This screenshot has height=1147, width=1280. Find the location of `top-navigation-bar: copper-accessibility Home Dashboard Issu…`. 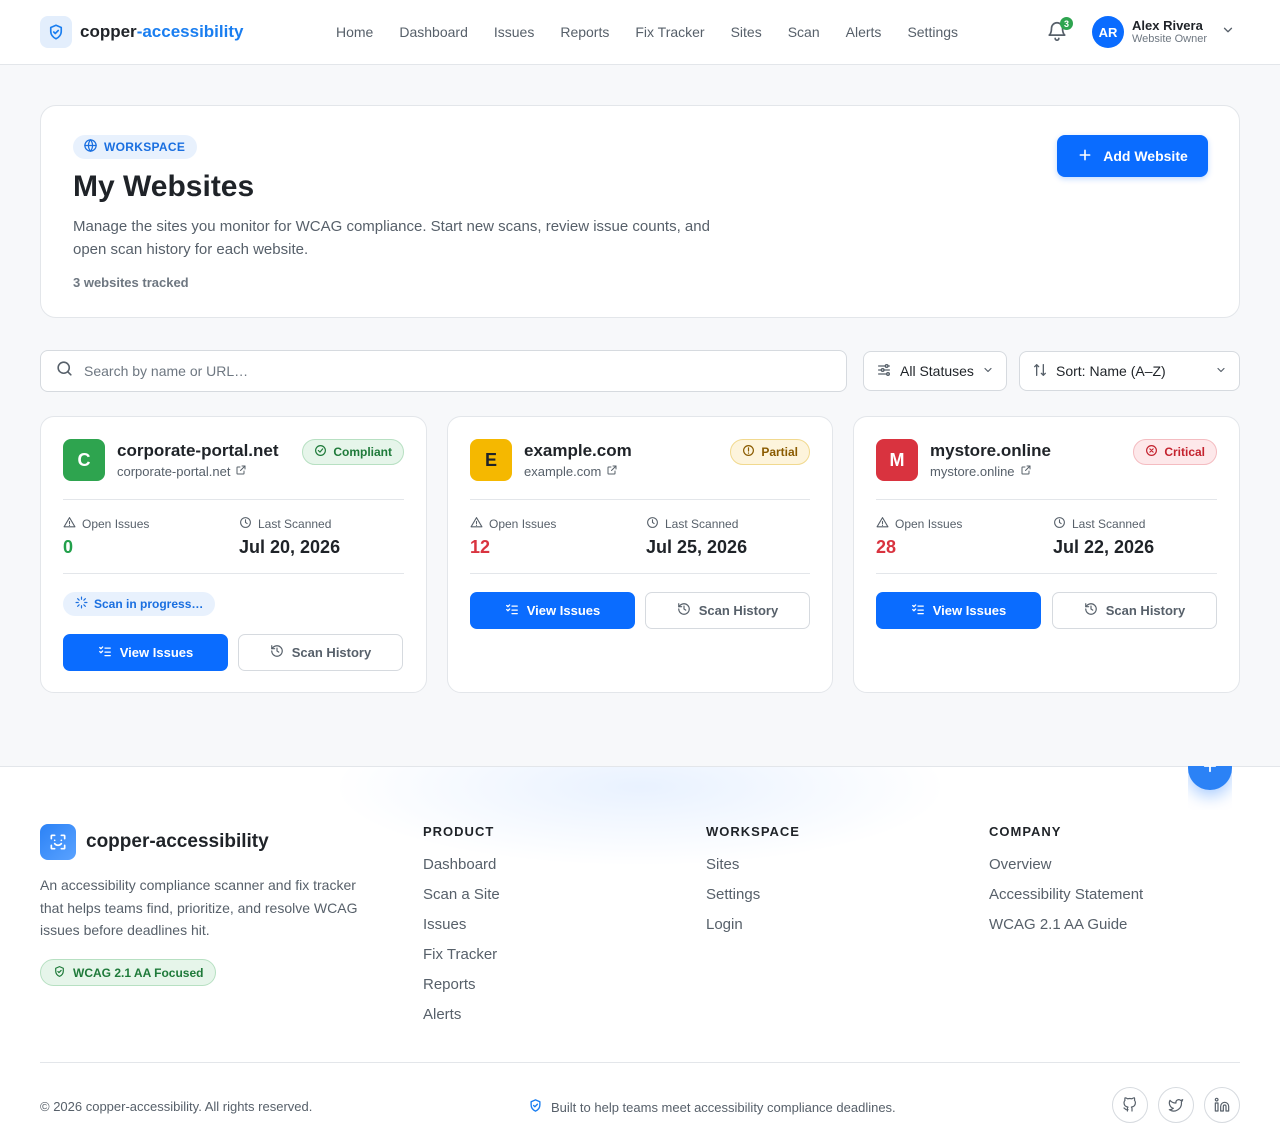

top-navigation-bar: copper-accessibility Home Dashboard Issu… is located at coordinates (640, 32).